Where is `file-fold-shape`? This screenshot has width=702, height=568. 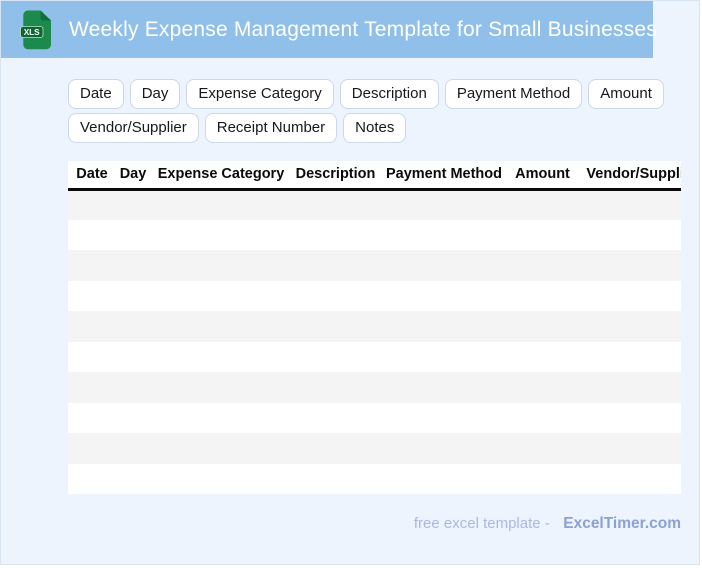 file-fold-shape is located at coordinates (45, 15).